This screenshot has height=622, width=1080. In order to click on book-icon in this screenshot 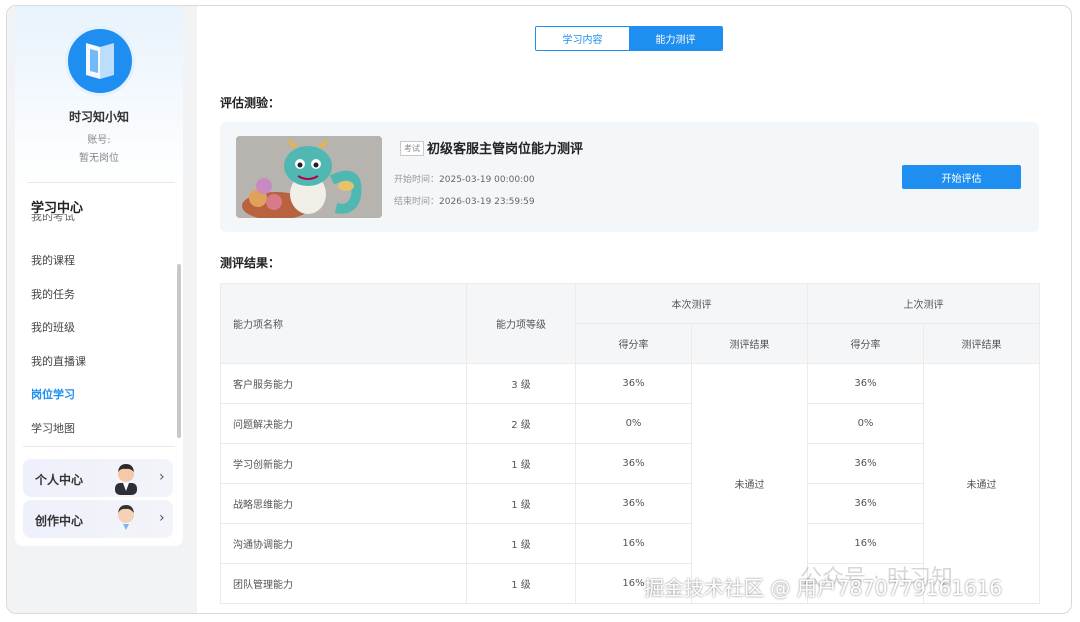, I will do `click(100, 61)`.